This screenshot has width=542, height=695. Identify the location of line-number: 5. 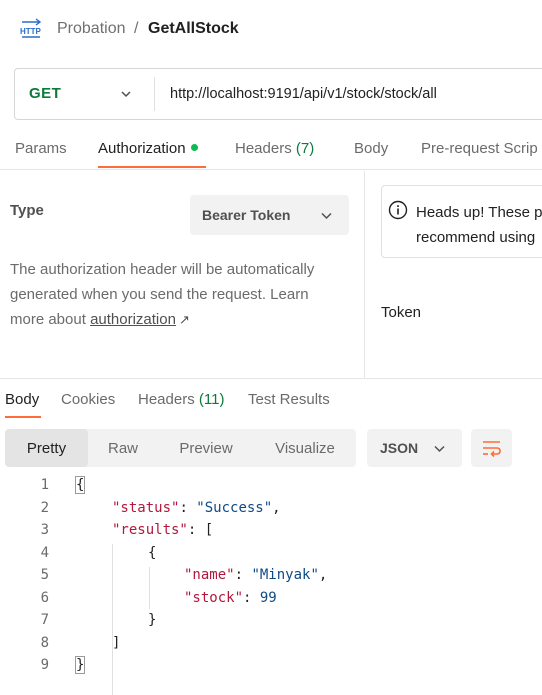
(44, 575).